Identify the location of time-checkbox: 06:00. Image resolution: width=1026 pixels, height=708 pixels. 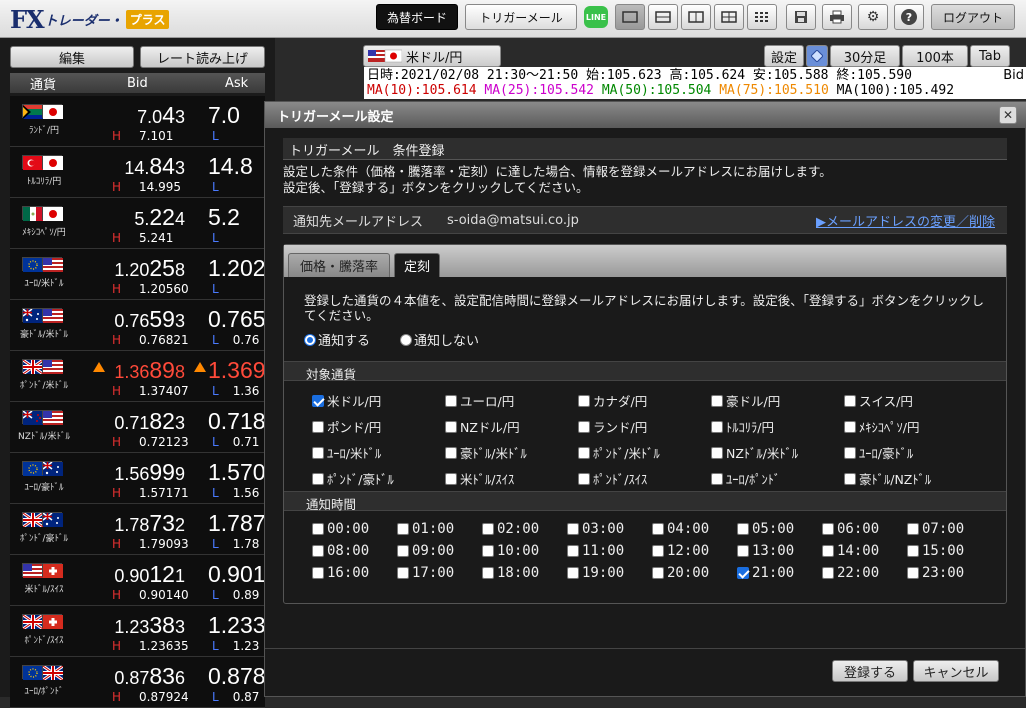
(864, 529).